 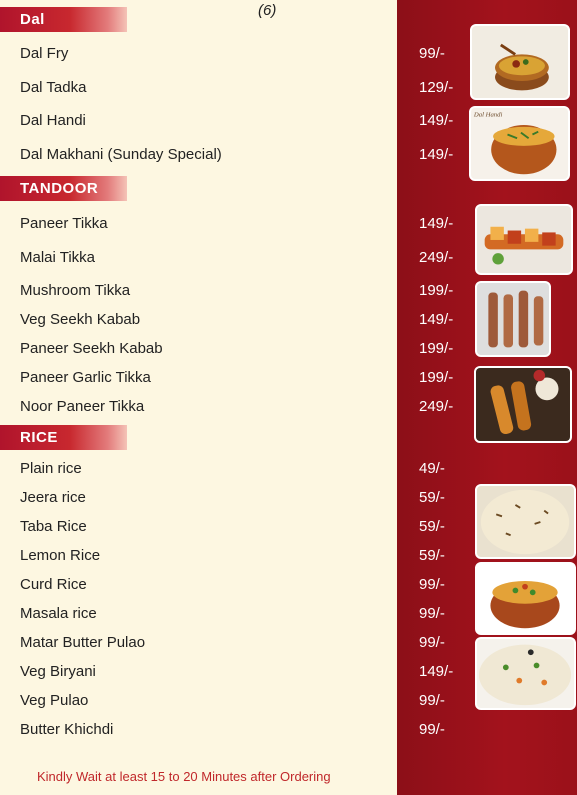 I want to click on menu-price-jeera-rice: 59/-, so click(x=432, y=497).